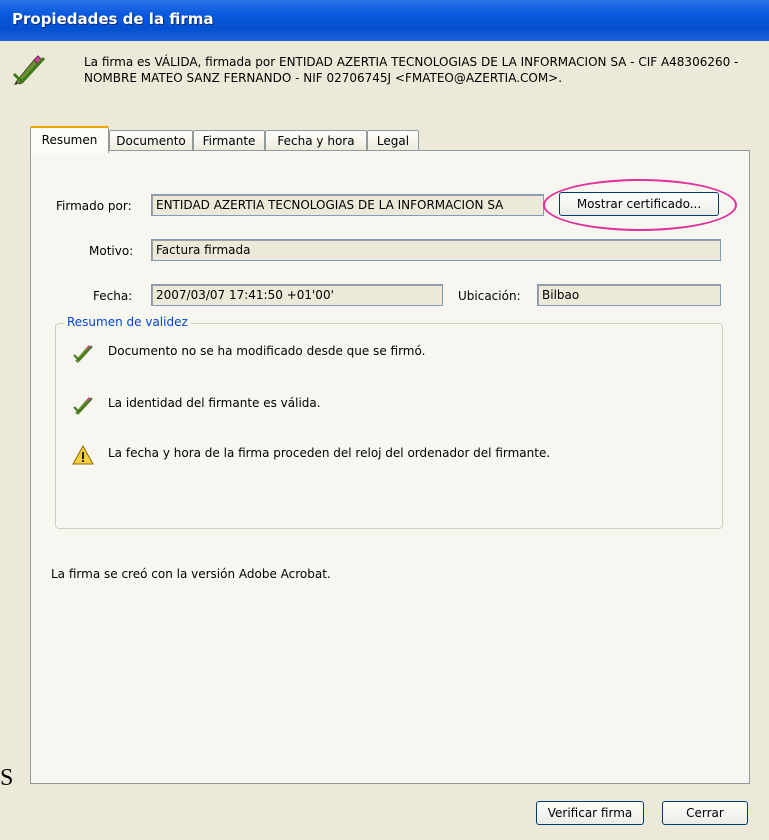 The image size is (769, 840). What do you see at coordinates (384, 20) in the screenshot?
I see `title-bar: Propiedades de la firma` at bounding box center [384, 20].